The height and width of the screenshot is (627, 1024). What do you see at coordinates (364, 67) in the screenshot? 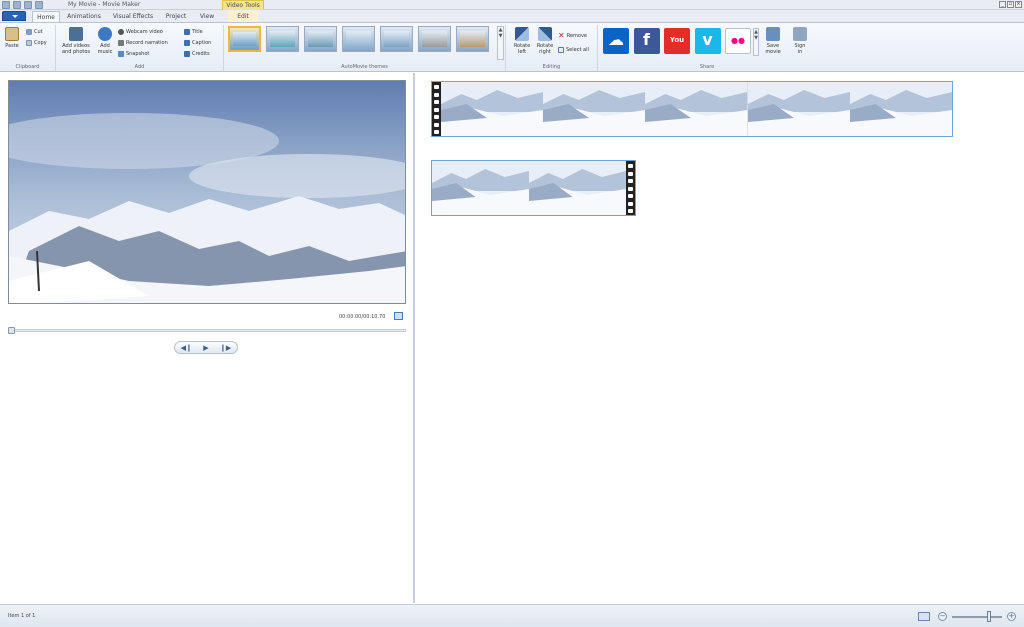
I see `automovie-themes-label: AutoMovie themes` at bounding box center [364, 67].